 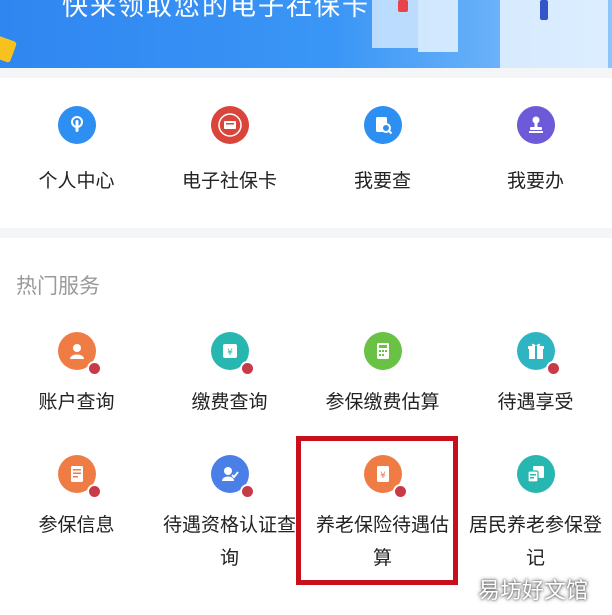 I want to click on certification-icon, so click(x=232, y=477).